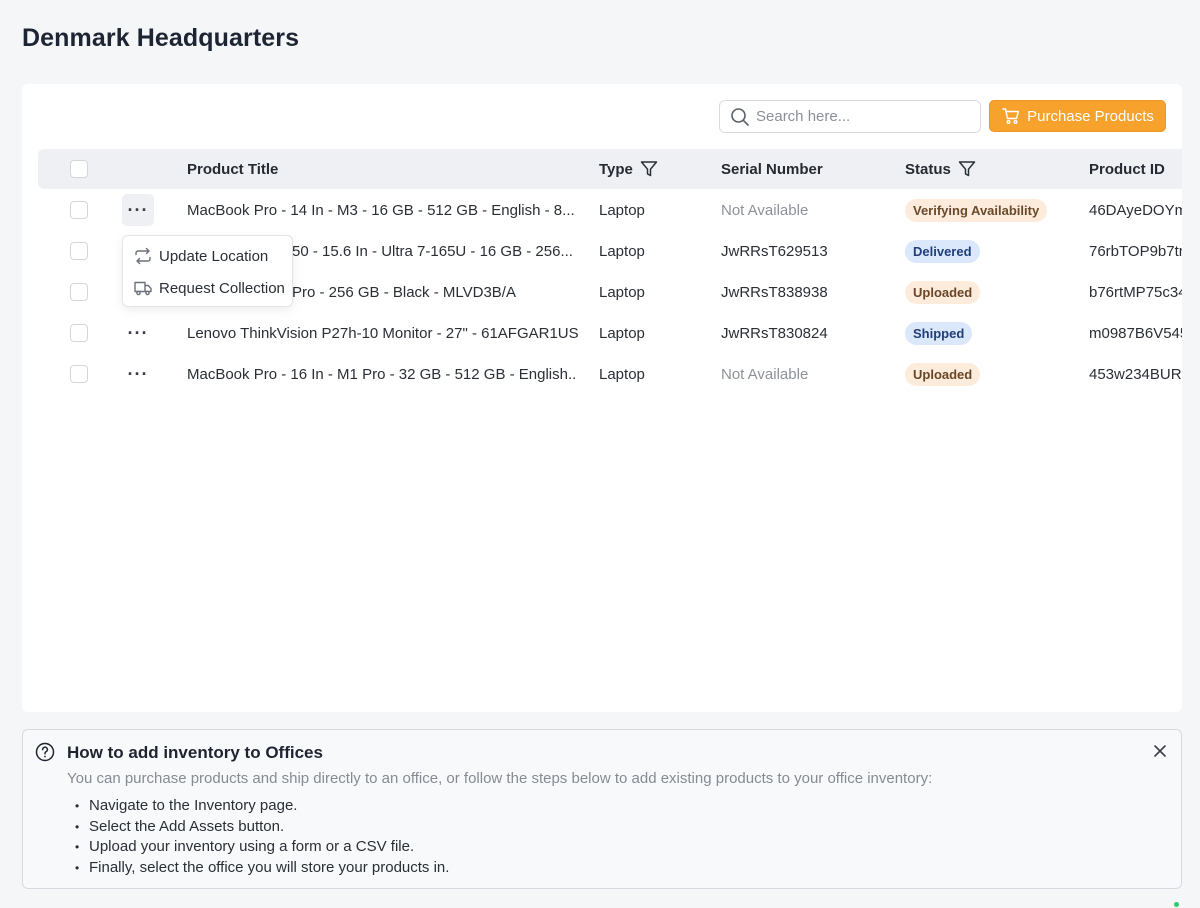 The width and height of the screenshot is (1200, 908). What do you see at coordinates (1135, 251) in the screenshot?
I see `product-id: 76rbTOP9b7tr` at bounding box center [1135, 251].